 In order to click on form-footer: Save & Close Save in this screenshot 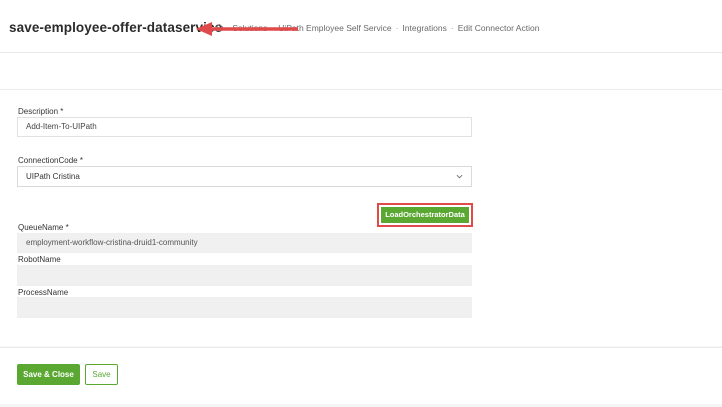, I will do `click(361, 375)`.